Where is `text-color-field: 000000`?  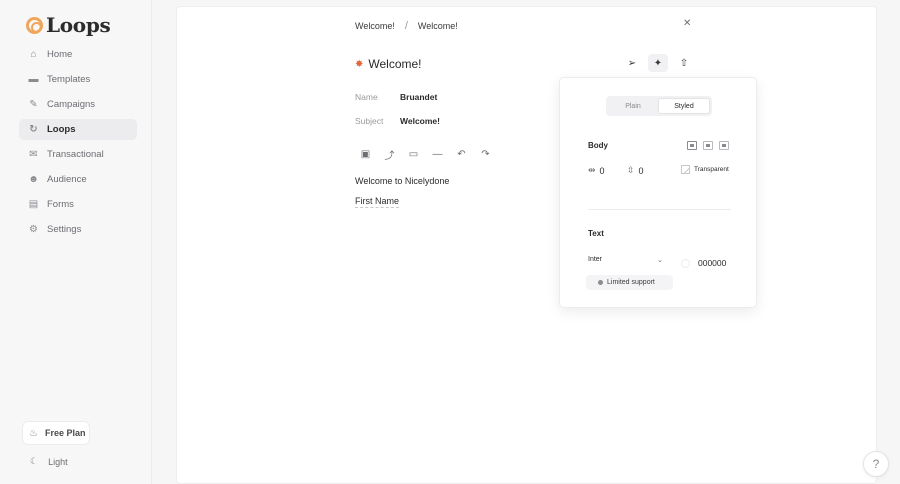
text-color-field: 000000 is located at coordinates (703, 263).